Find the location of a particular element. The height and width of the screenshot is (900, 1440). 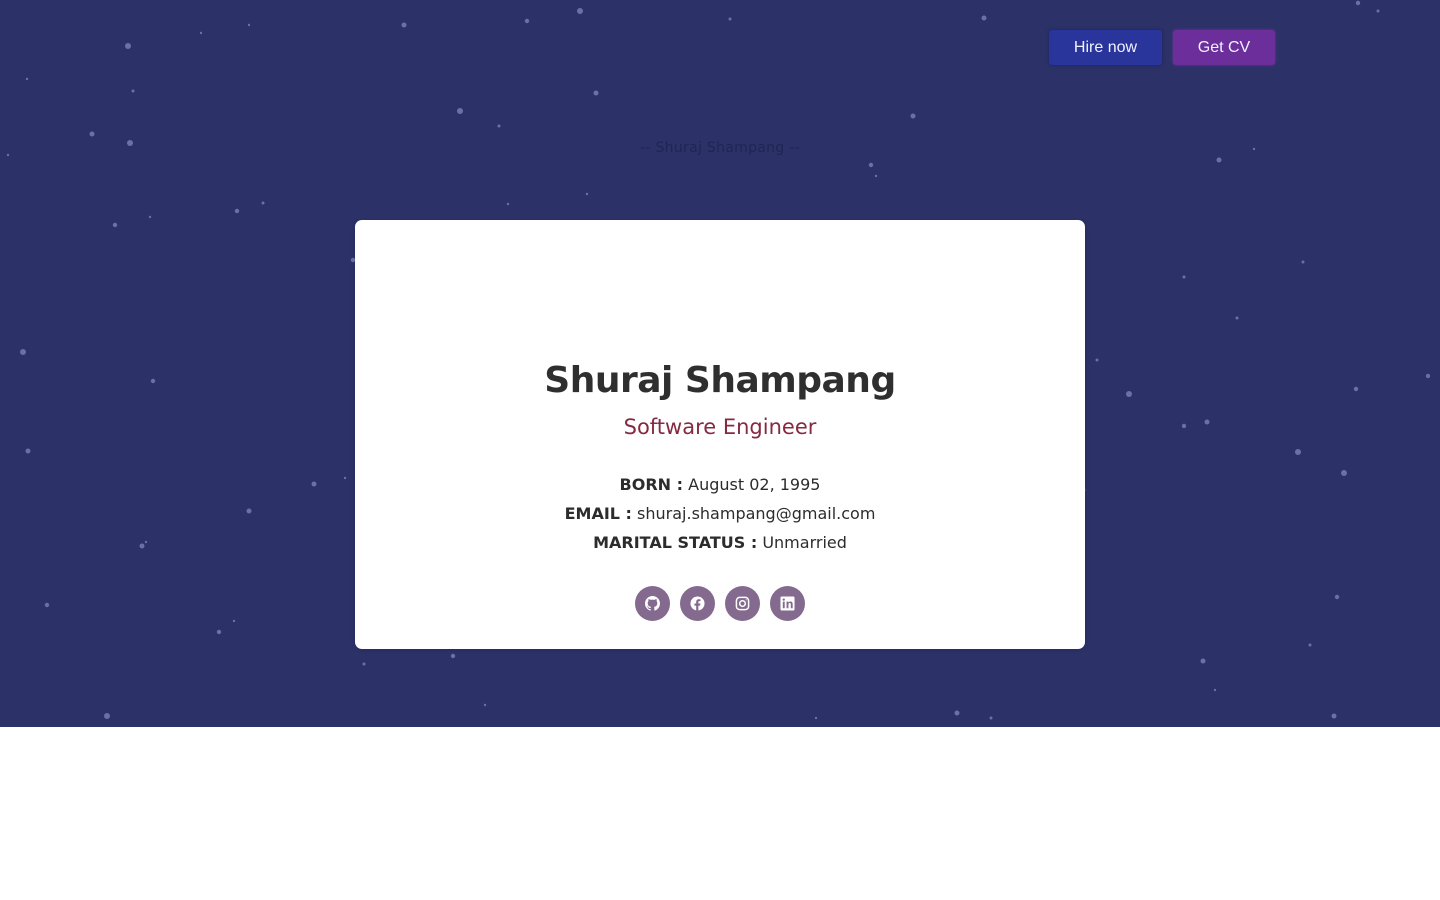

profile-role: Software Engineer is located at coordinates (720, 427).